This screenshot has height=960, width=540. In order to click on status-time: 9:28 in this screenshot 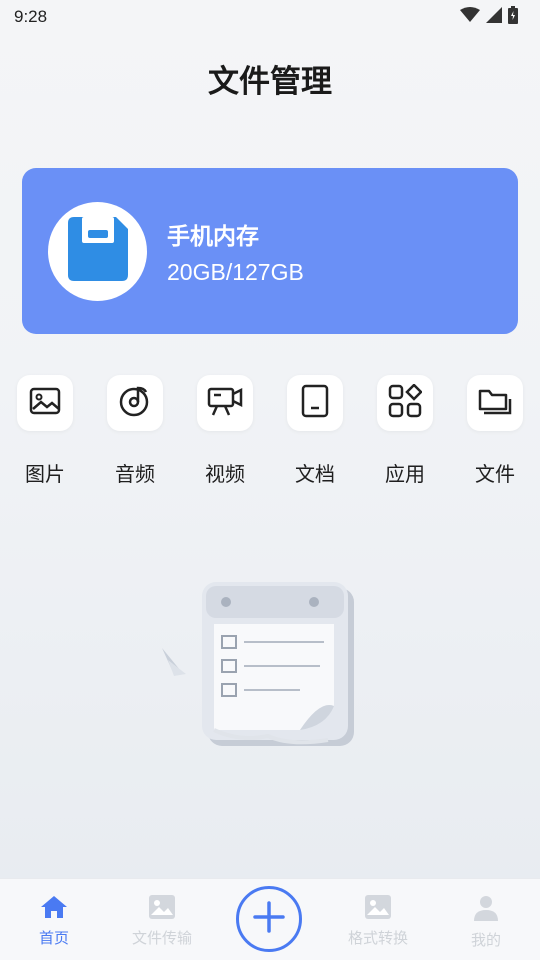, I will do `click(31, 16)`.